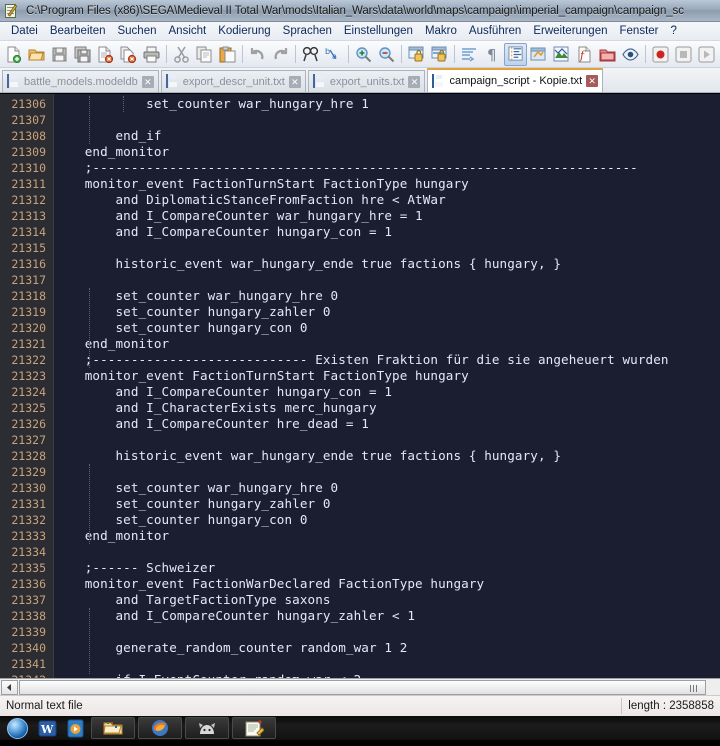  I want to click on menu-item-sprachen: Sprachen, so click(307, 31).